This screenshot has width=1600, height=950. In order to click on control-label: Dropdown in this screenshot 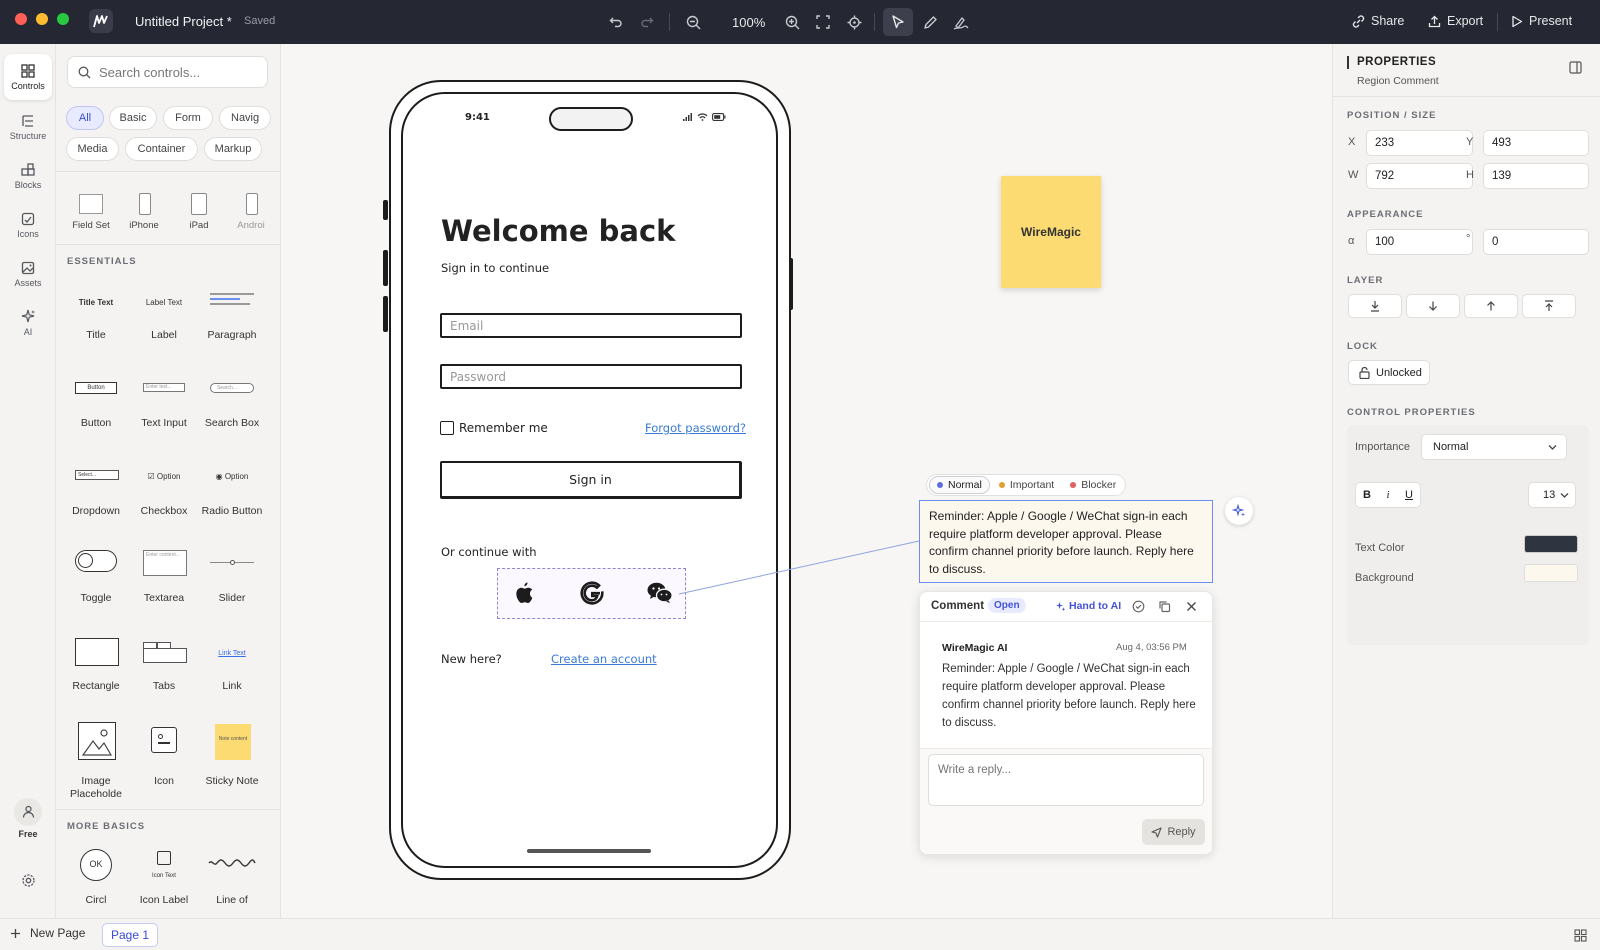, I will do `click(96, 511)`.